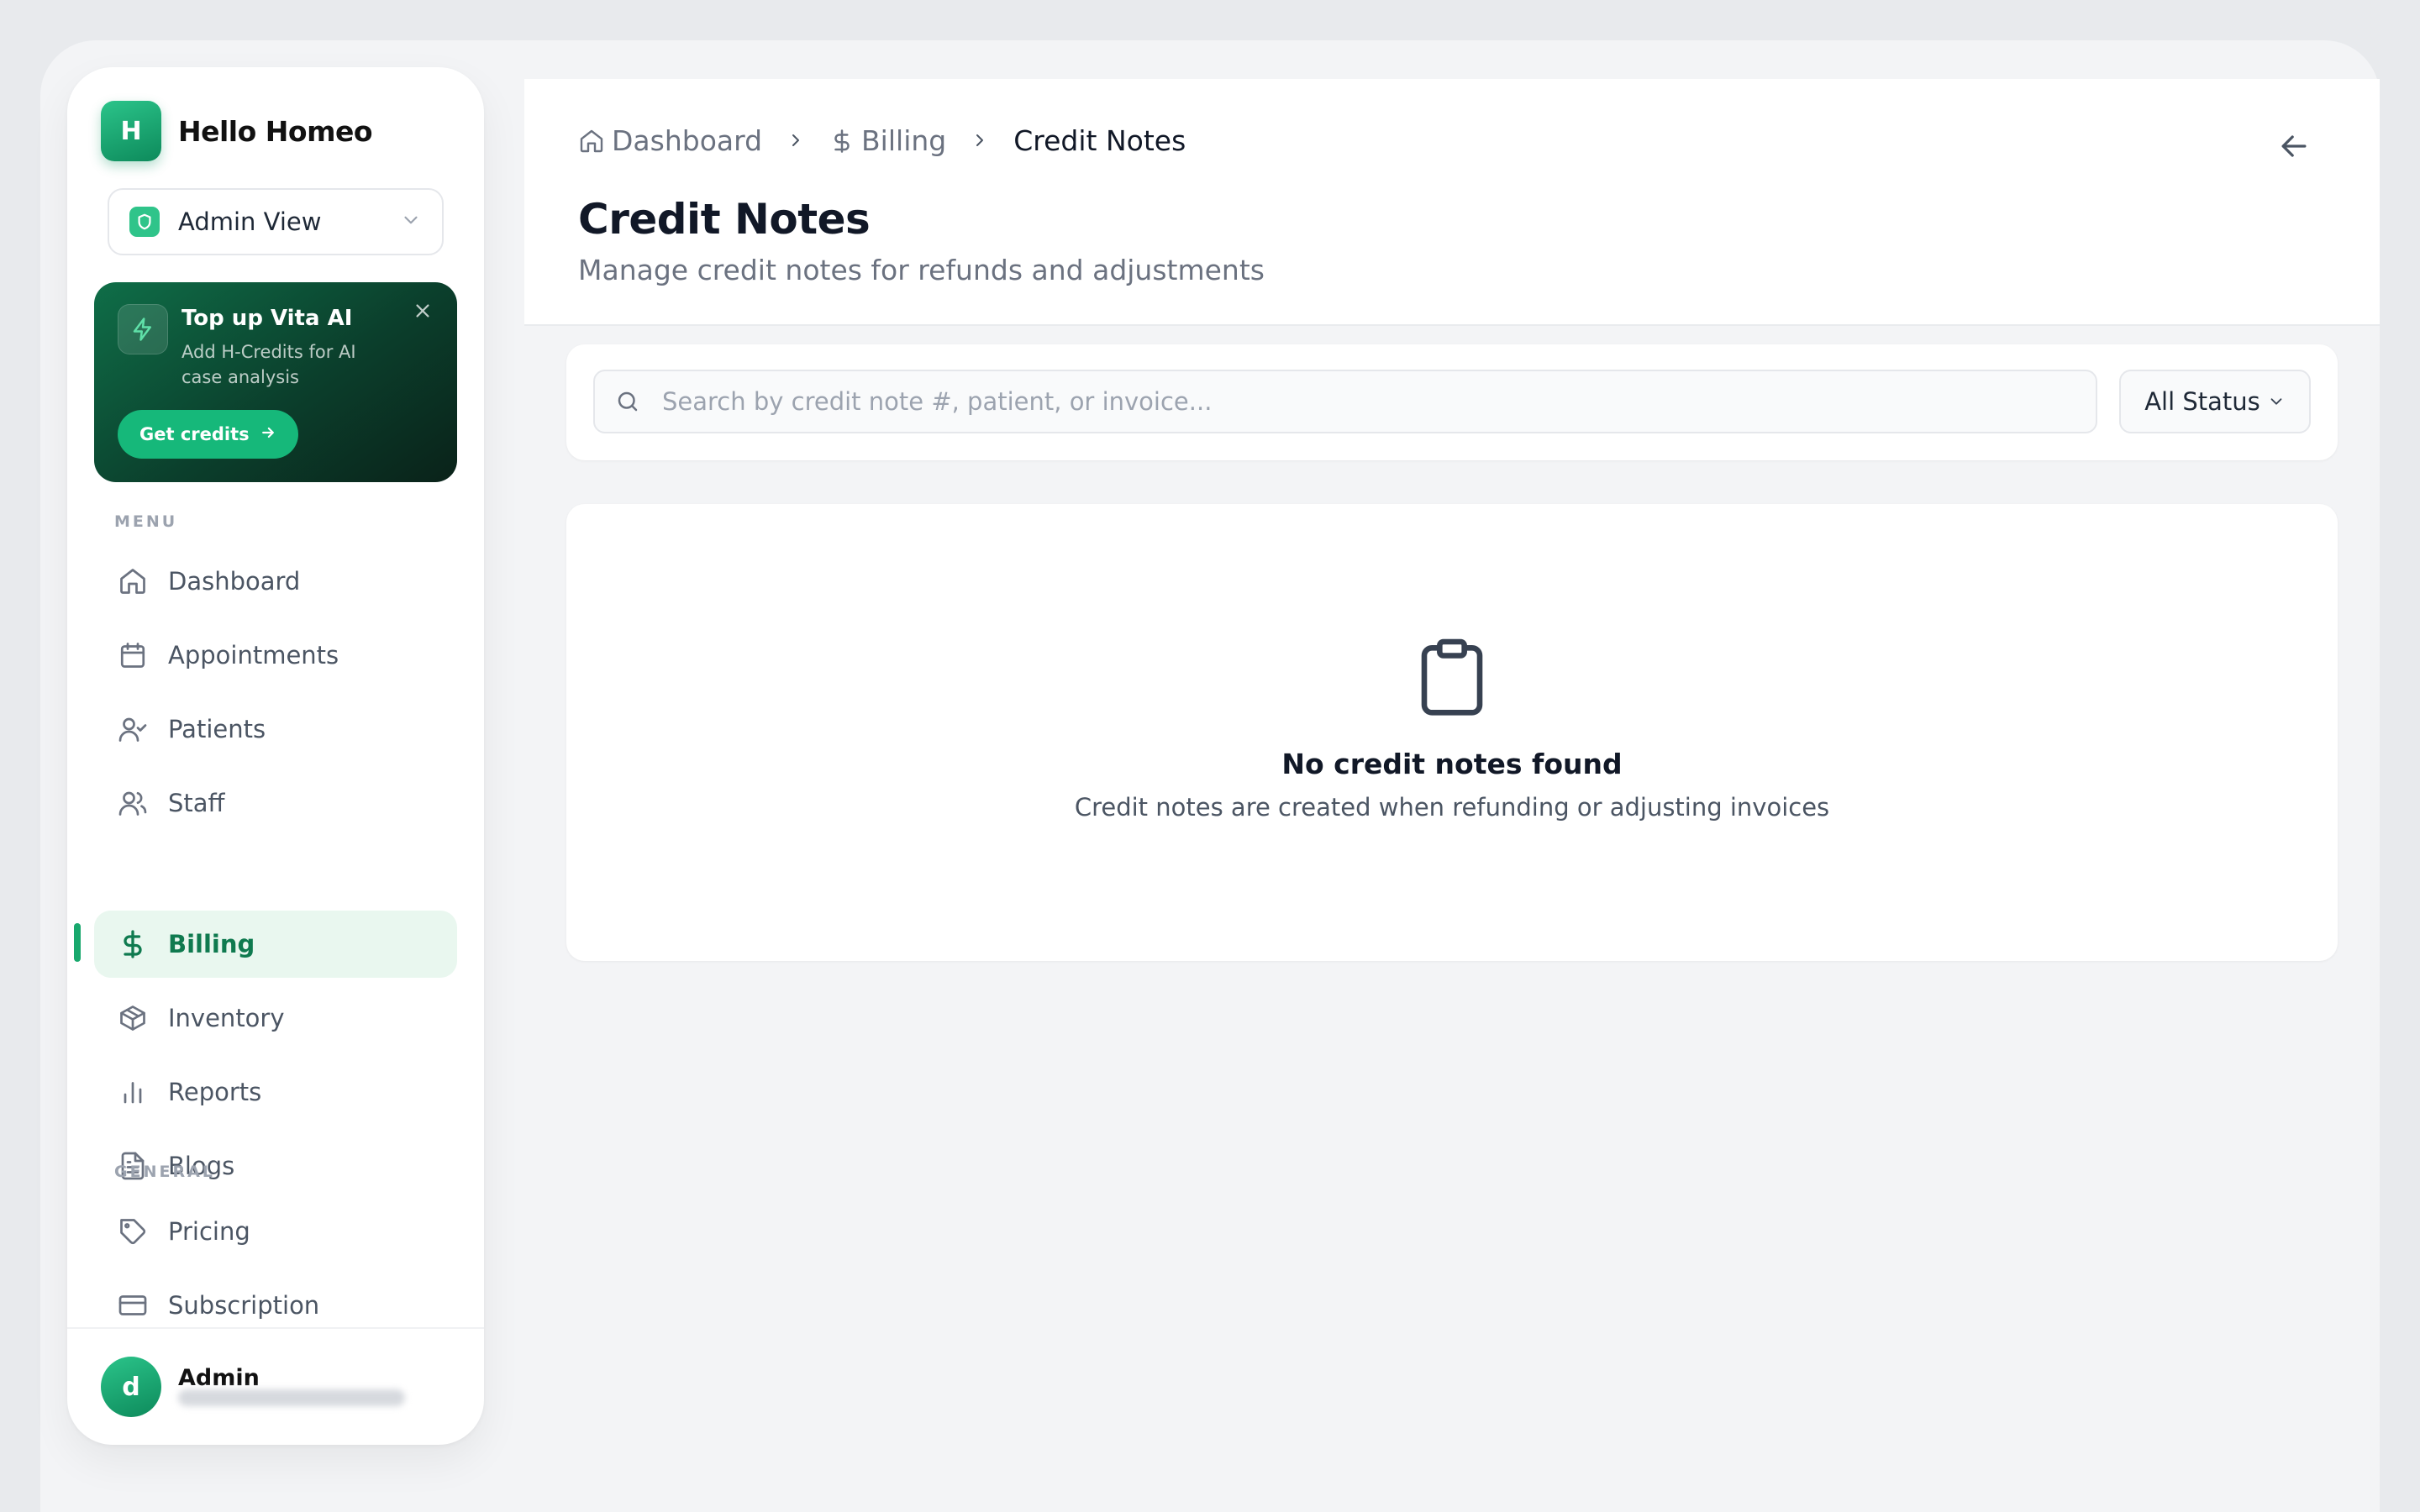  I want to click on brand-name: Hello Homeo, so click(276, 131).